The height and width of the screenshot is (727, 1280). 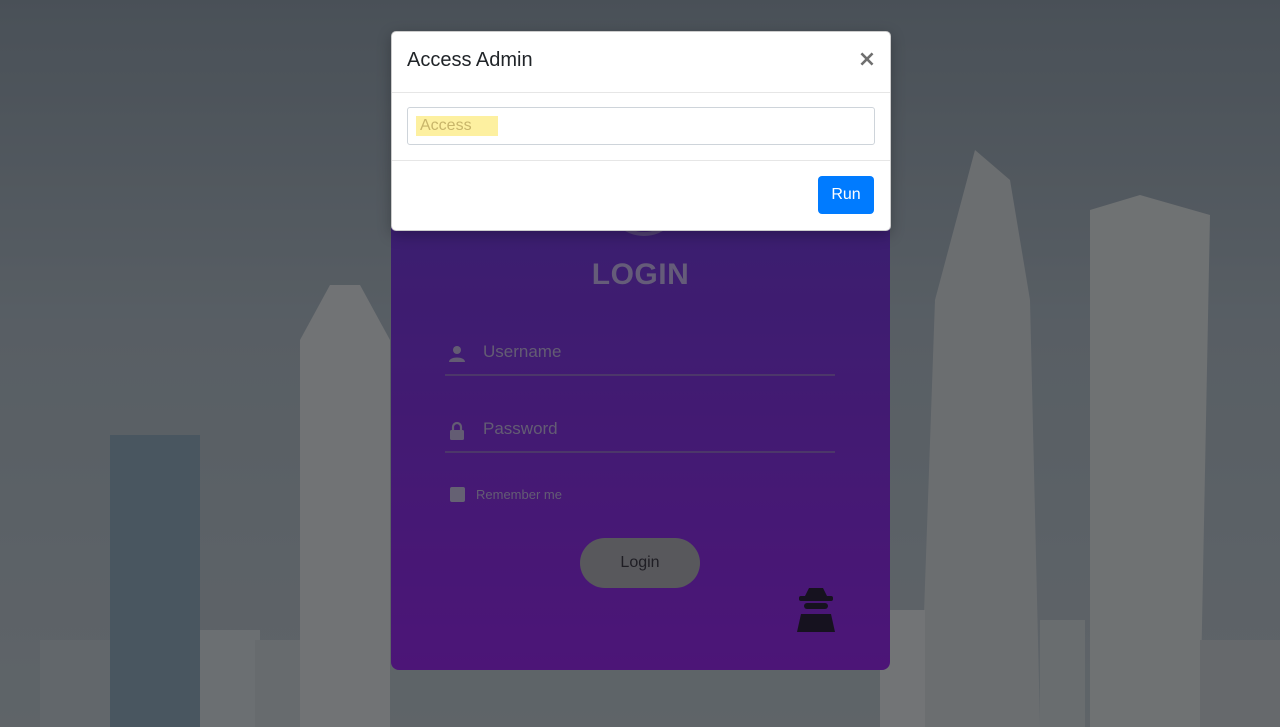 I want to click on modal-title: Access Admin, so click(x=470, y=60).